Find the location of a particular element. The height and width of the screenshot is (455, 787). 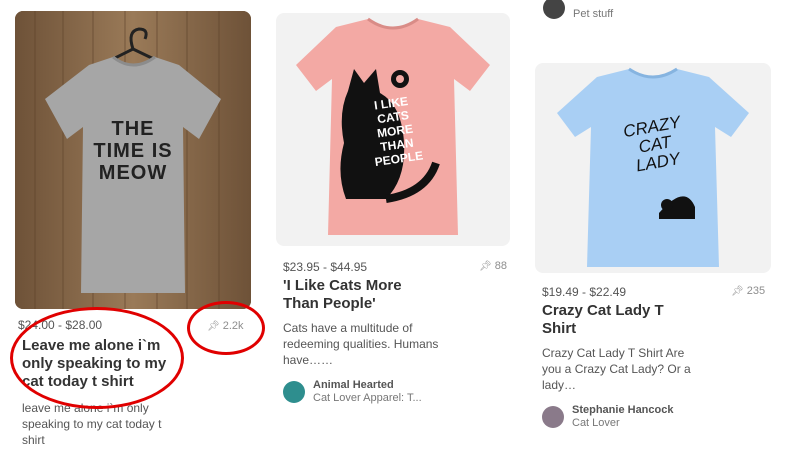

save-count: 📌︎ 2.2k is located at coordinates (225, 326).